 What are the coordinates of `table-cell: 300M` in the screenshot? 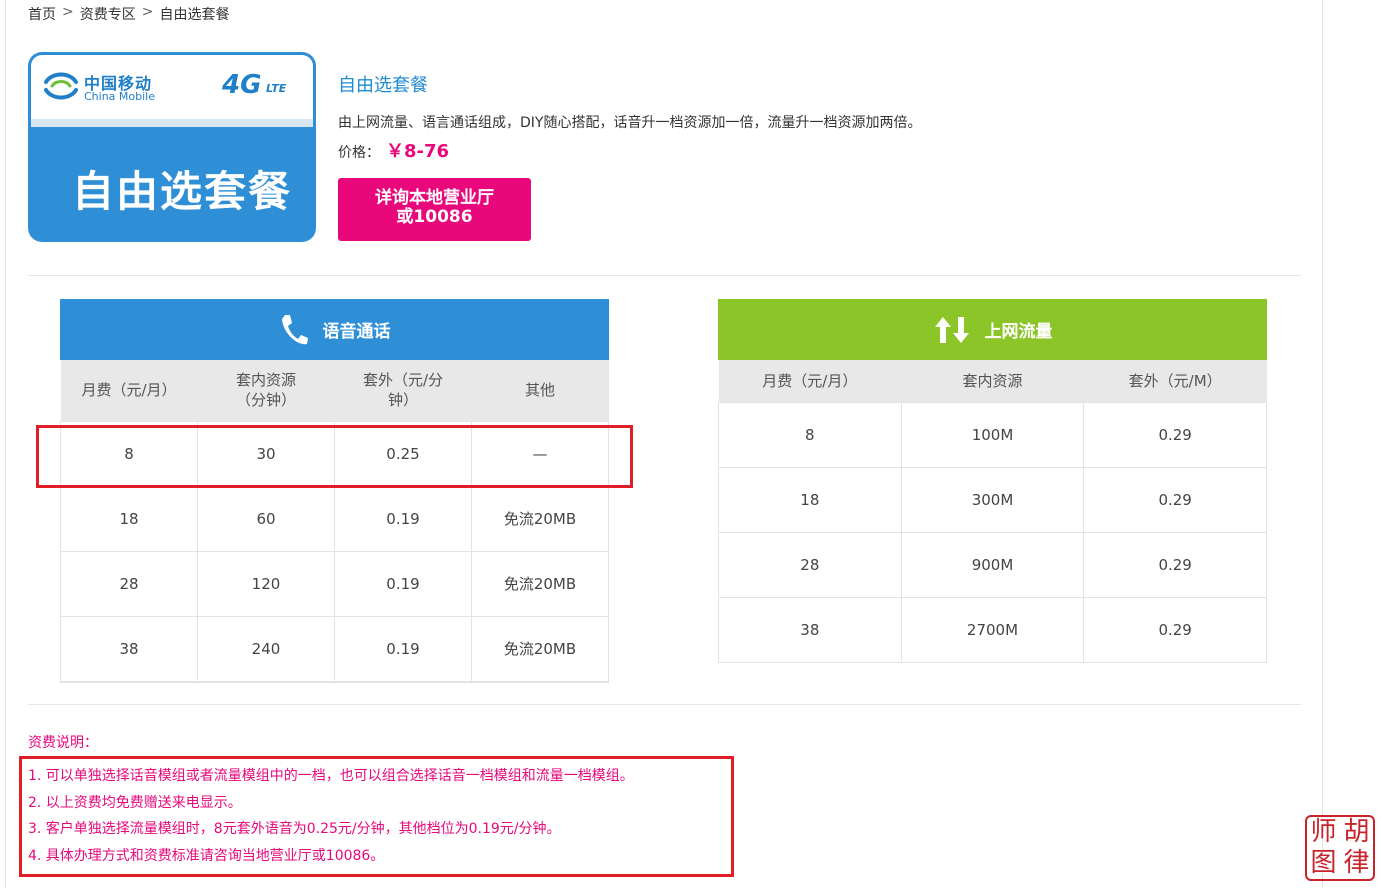 It's located at (992, 499).